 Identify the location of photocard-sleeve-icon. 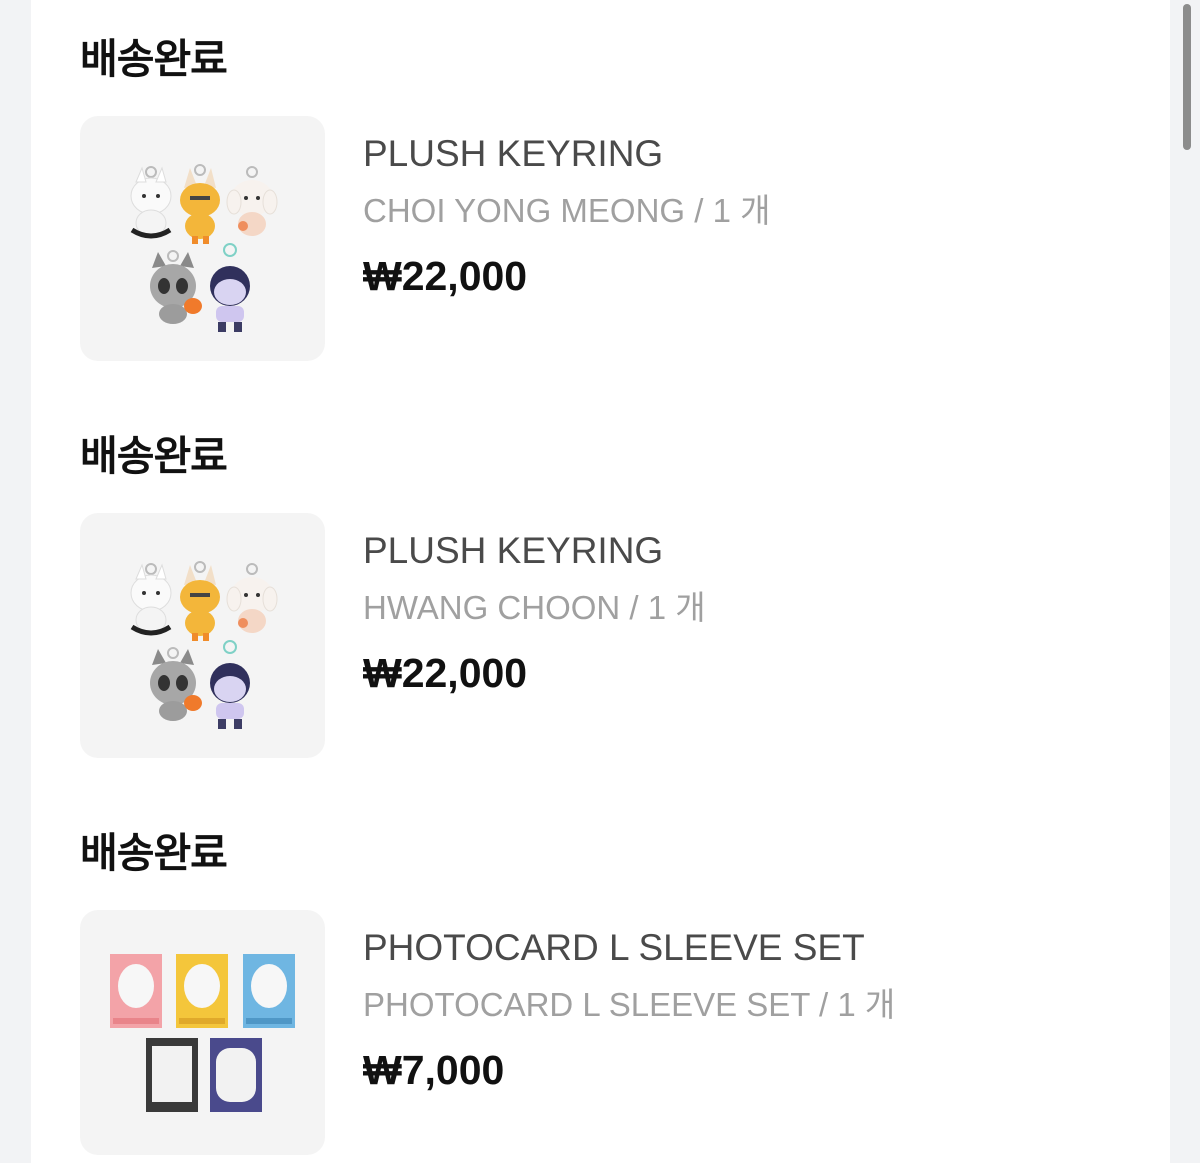
(202, 1033).